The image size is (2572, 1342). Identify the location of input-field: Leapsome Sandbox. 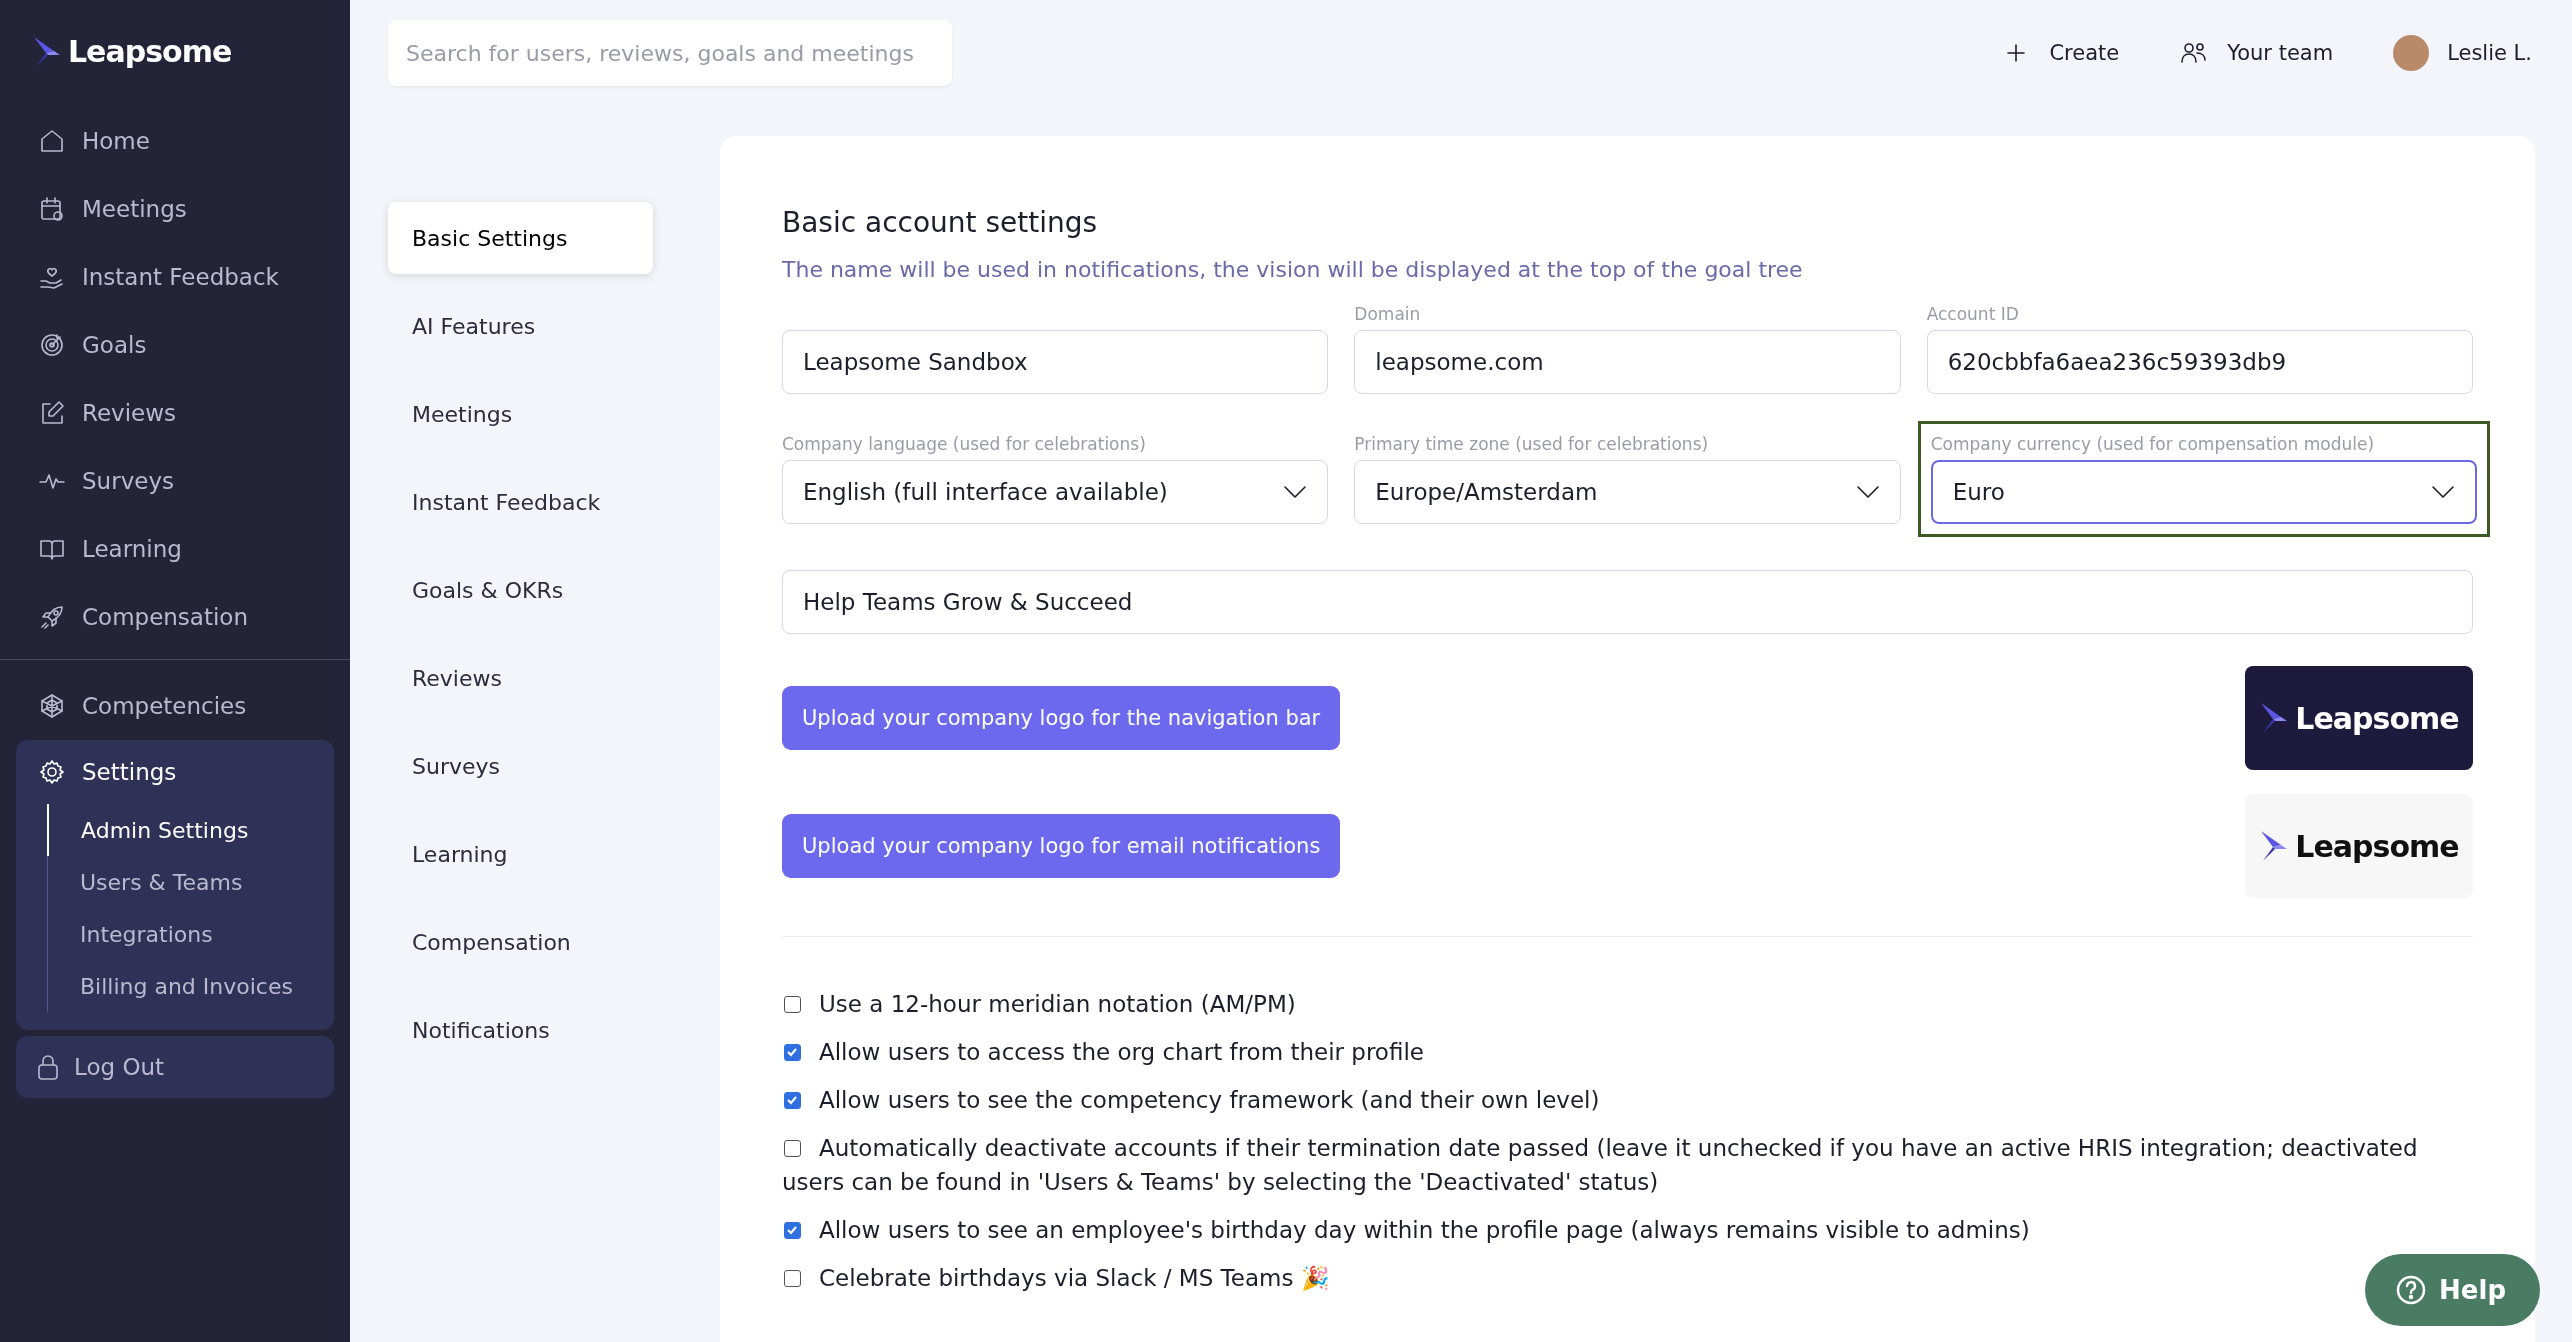
(1055, 362).